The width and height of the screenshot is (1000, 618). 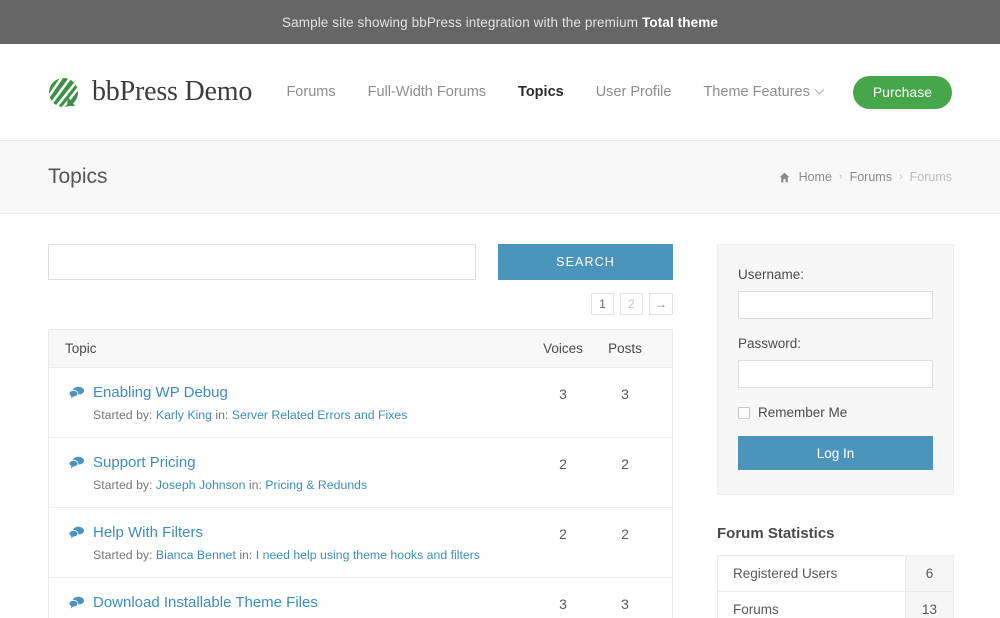 I want to click on remember-me-row: Remember Me, so click(x=835, y=412).